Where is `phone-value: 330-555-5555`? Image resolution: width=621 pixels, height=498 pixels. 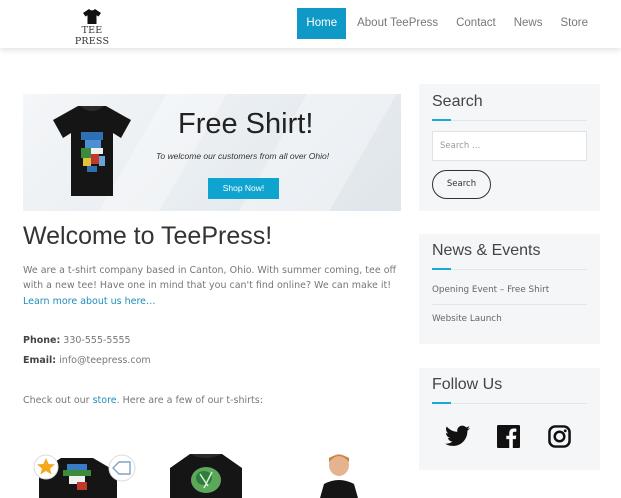
phone-value: 330-555-5555 is located at coordinates (97, 340).